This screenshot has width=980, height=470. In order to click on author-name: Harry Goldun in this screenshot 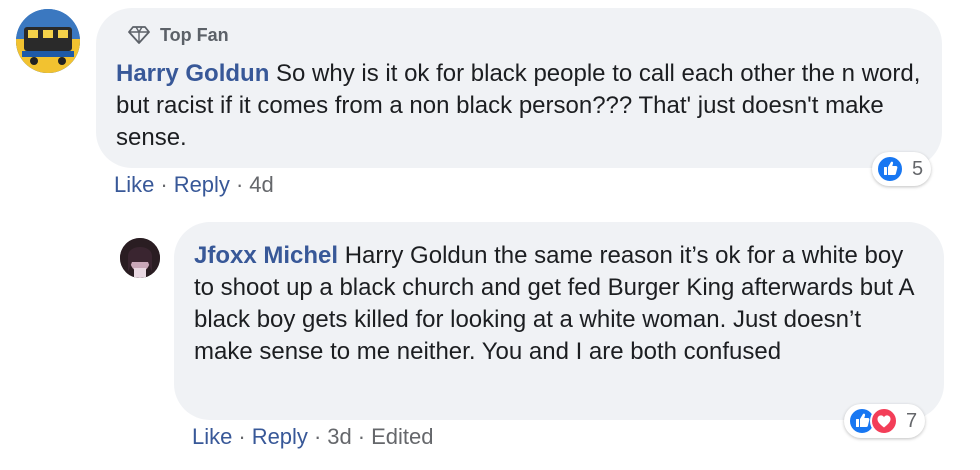, I will do `click(192, 73)`.